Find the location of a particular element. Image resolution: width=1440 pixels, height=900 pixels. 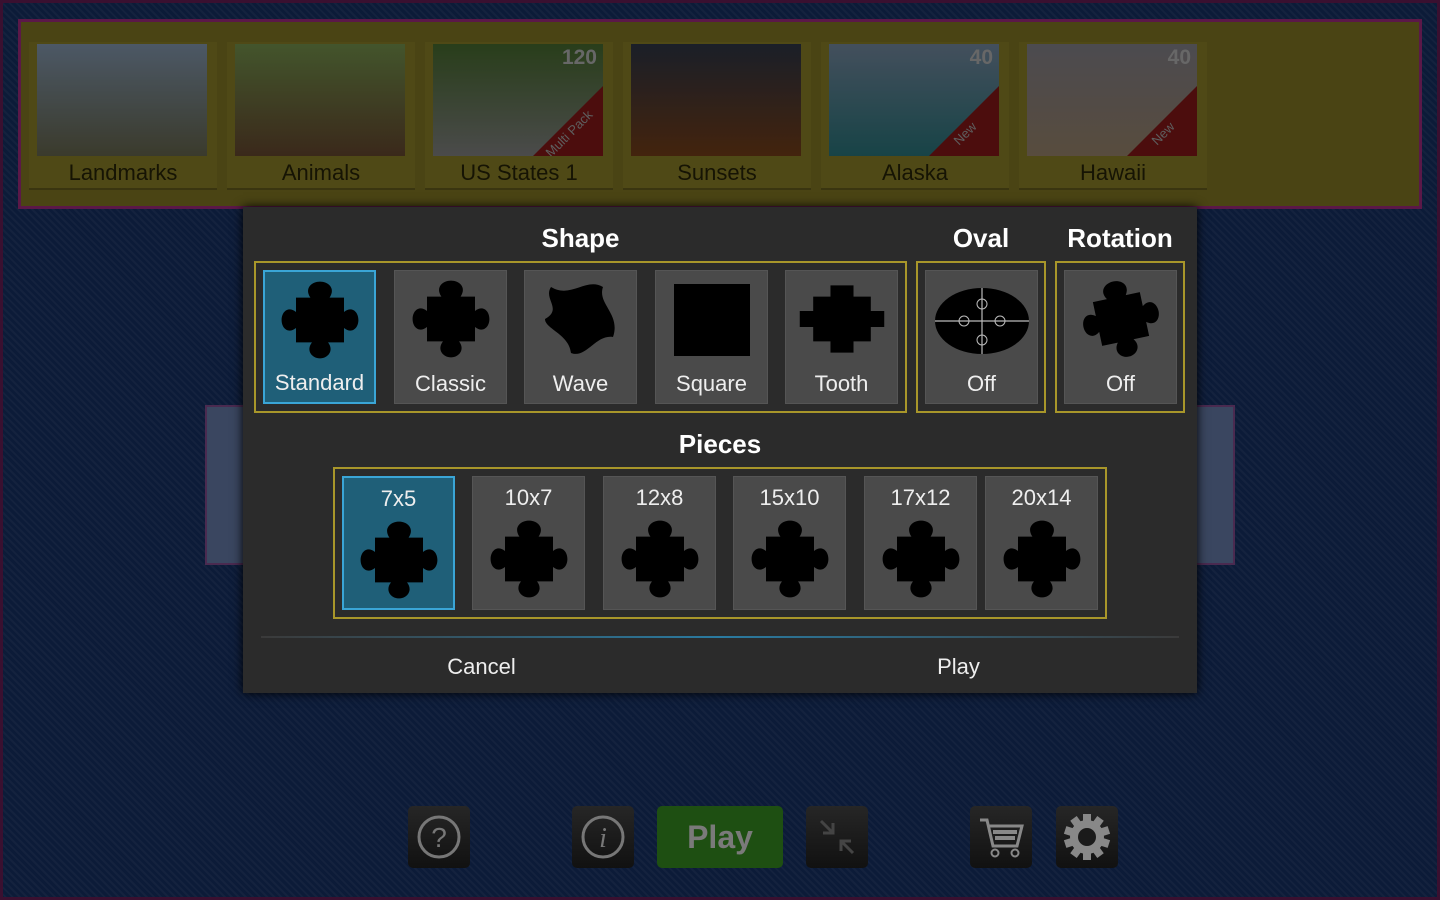

cart-icon is located at coordinates (1002, 838).